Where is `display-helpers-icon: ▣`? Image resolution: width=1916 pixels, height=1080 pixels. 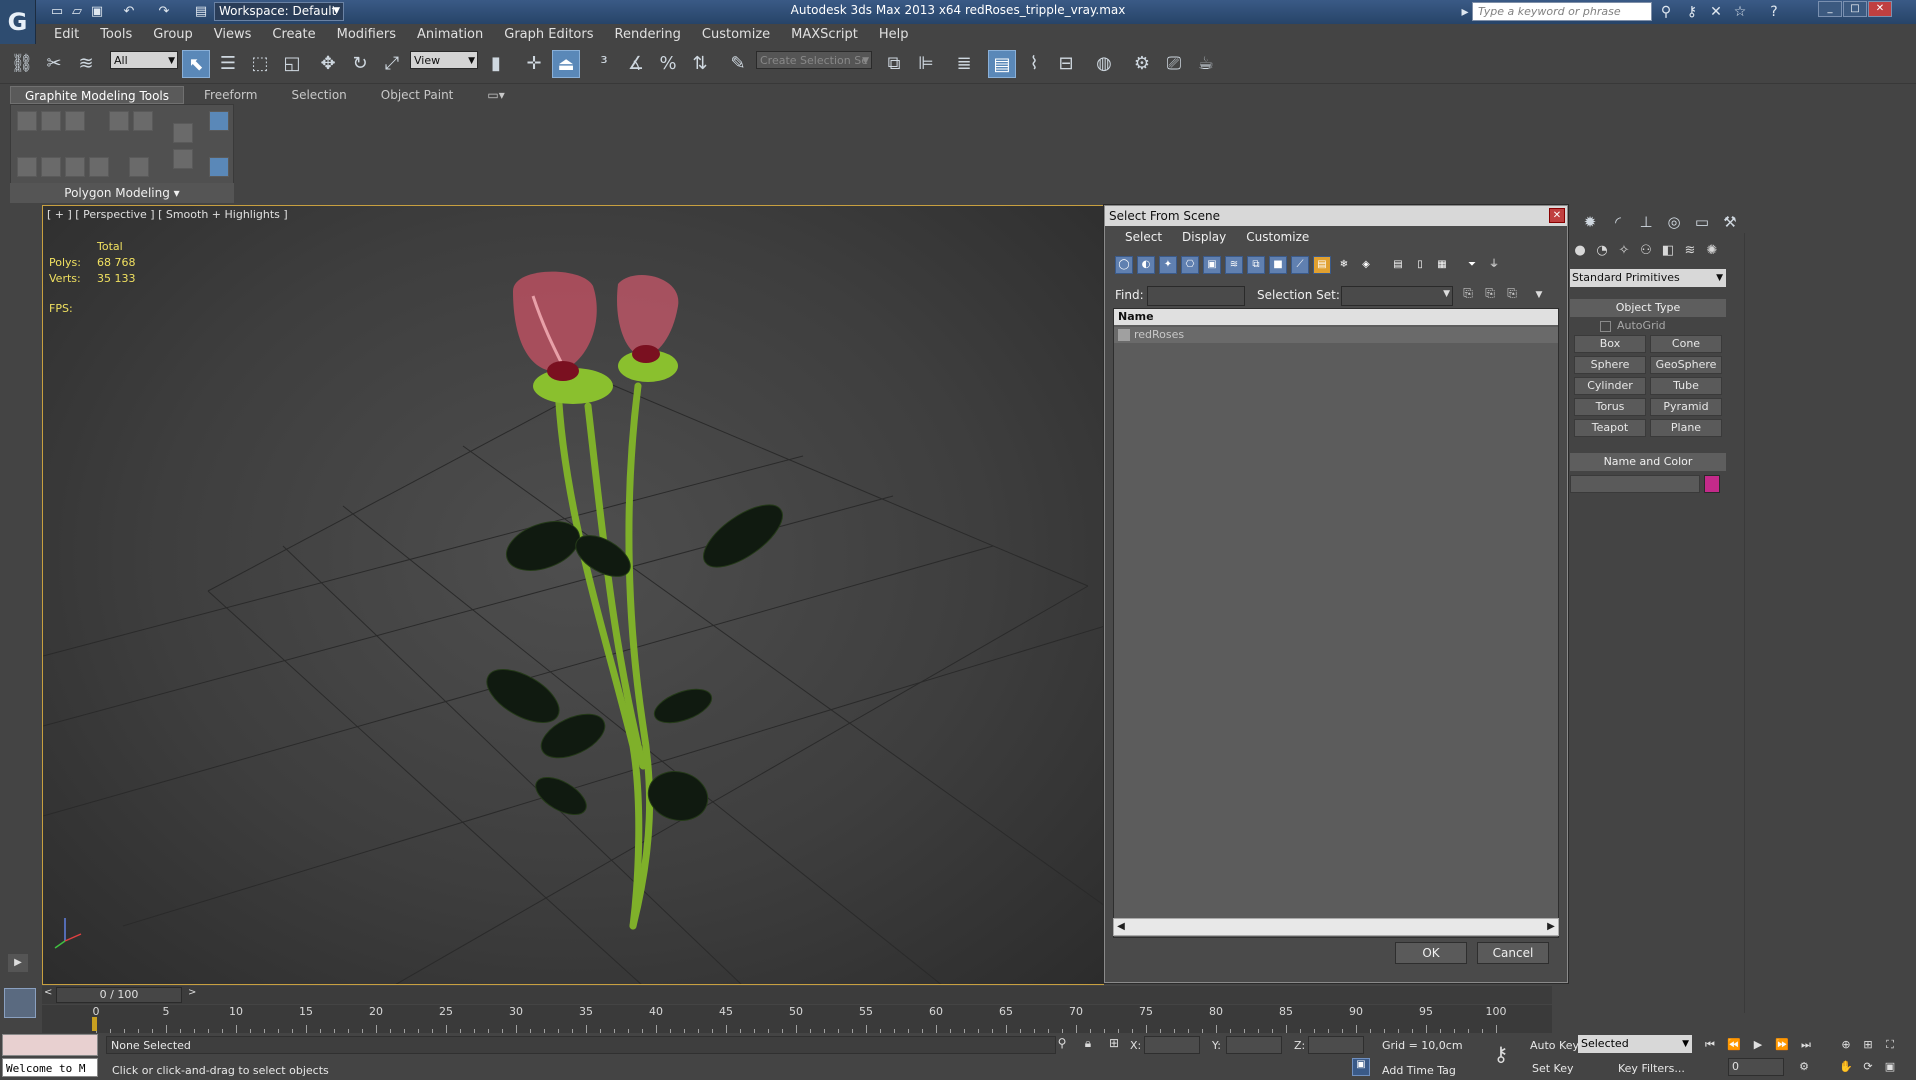
display-helpers-icon: ▣ is located at coordinates (1212, 265).